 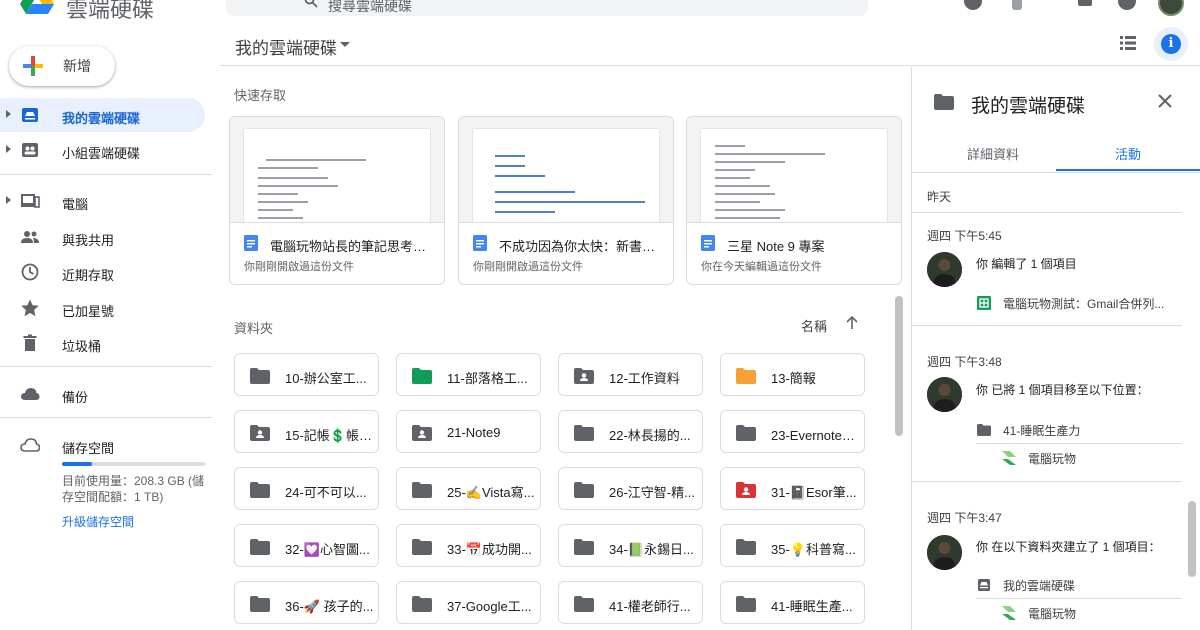 What do you see at coordinates (1128, 43) in the screenshot?
I see `list-view-icon` at bounding box center [1128, 43].